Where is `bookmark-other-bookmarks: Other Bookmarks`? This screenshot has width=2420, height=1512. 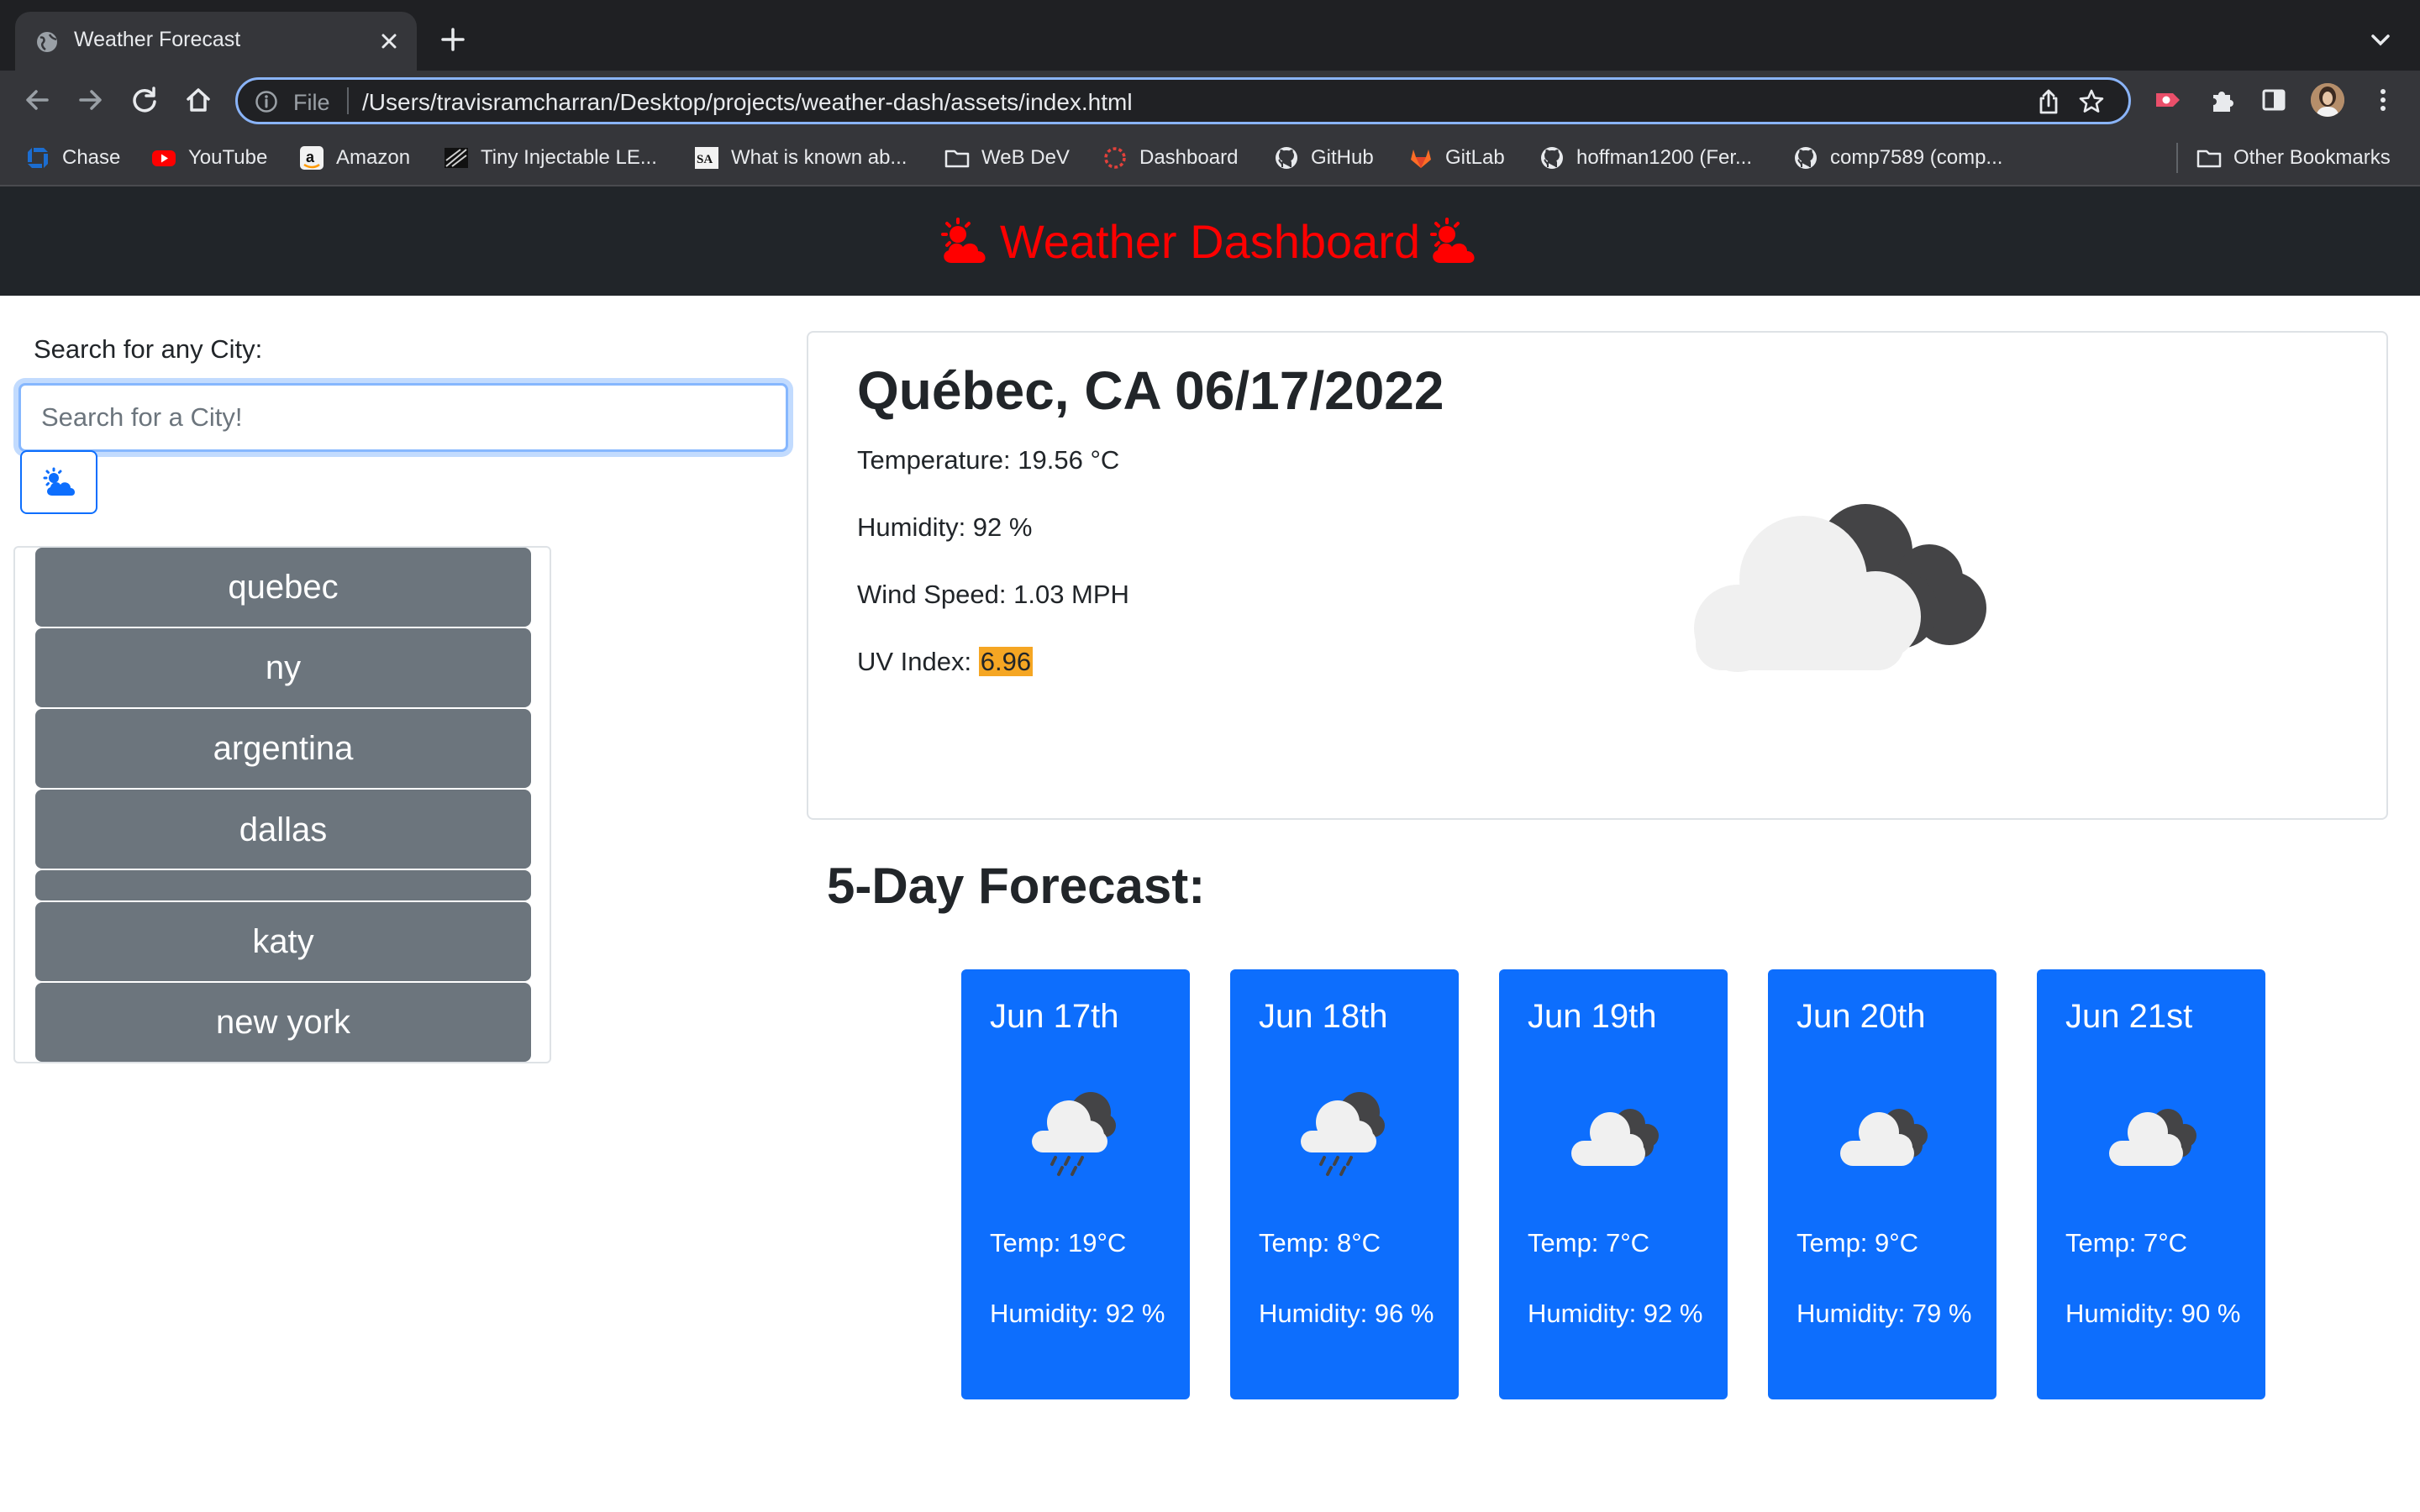
bookmark-other-bookmarks: Other Bookmarks is located at coordinates (2293, 158).